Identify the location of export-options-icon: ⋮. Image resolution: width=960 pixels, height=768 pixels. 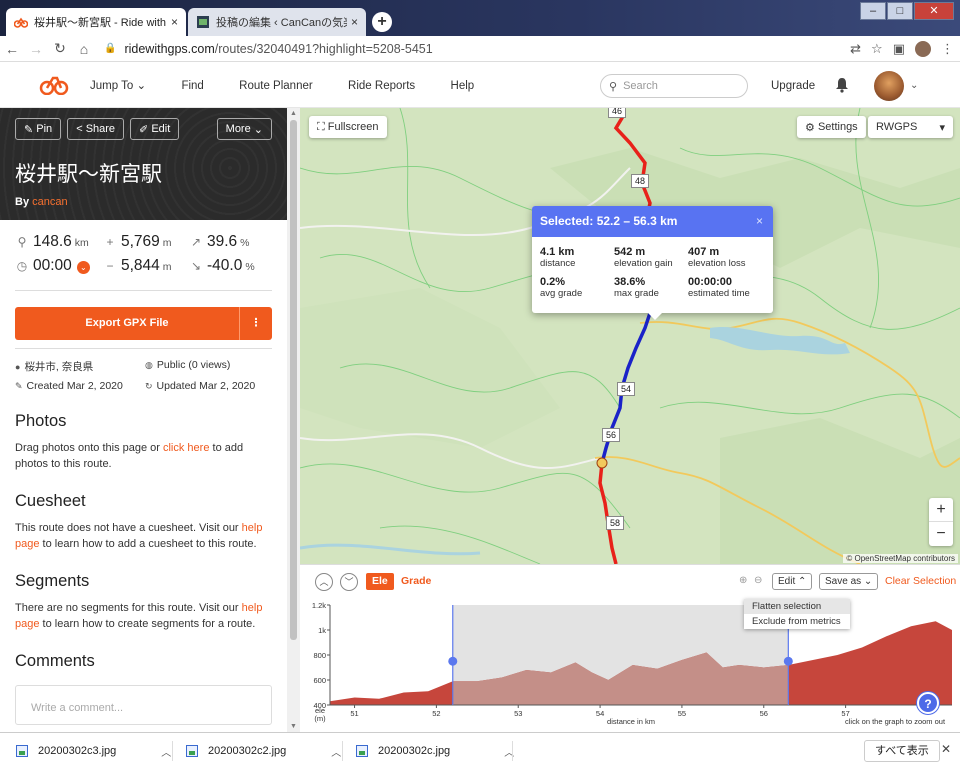
(255, 323).